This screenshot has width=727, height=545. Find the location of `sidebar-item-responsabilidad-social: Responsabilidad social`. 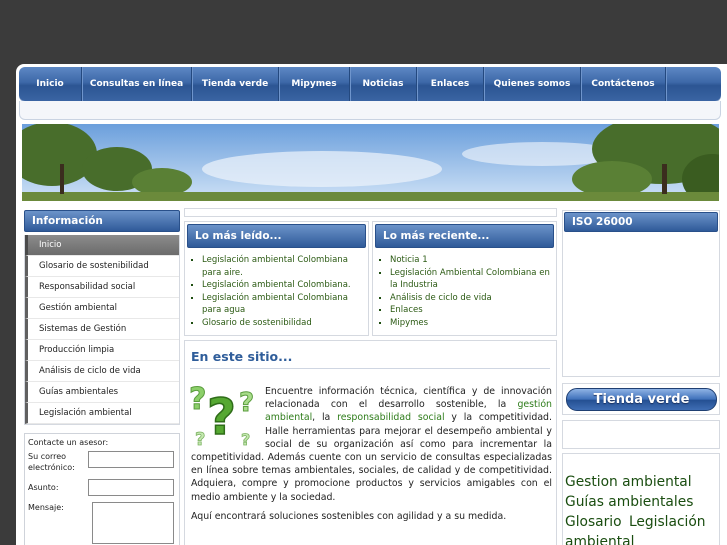

sidebar-item-responsabilidad-social: Responsabilidad social is located at coordinates (102, 287).